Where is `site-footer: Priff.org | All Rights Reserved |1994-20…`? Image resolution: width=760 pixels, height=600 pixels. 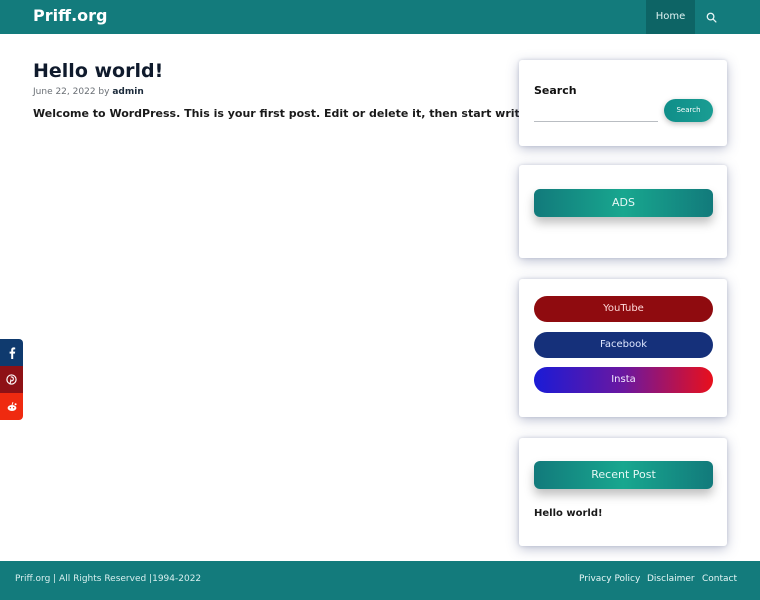
site-footer: Priff.org | All Rights Reserved |1994-20… is located at coordinates (380, 580).